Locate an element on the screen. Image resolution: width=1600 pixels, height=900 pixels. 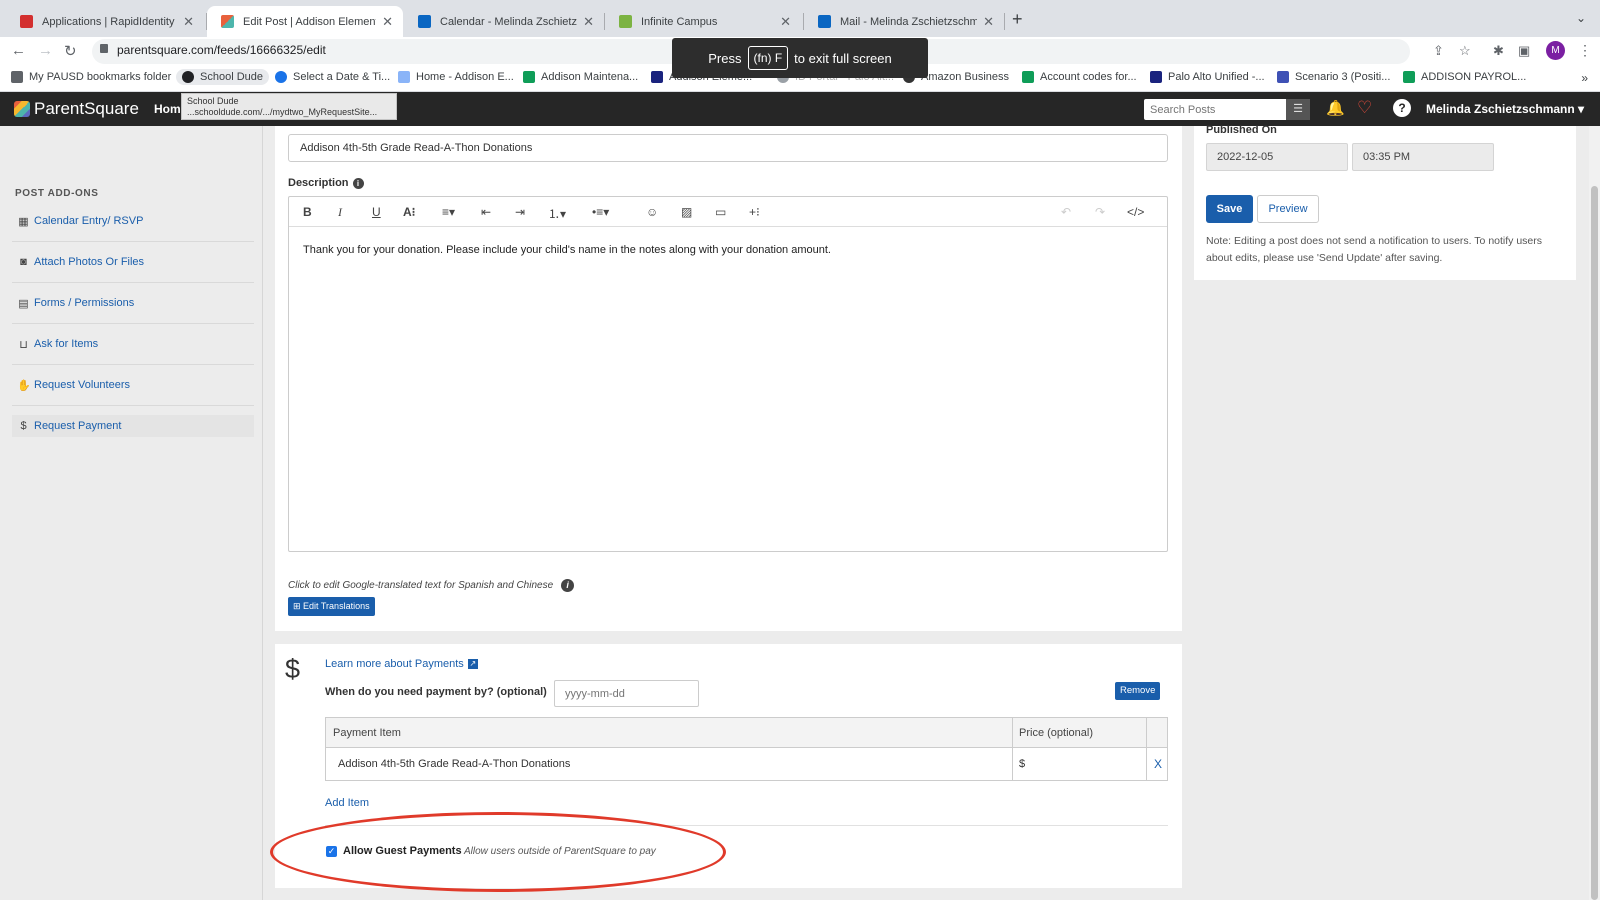
search-filter-icon: ☰ is located at coordinates (1298, 109).